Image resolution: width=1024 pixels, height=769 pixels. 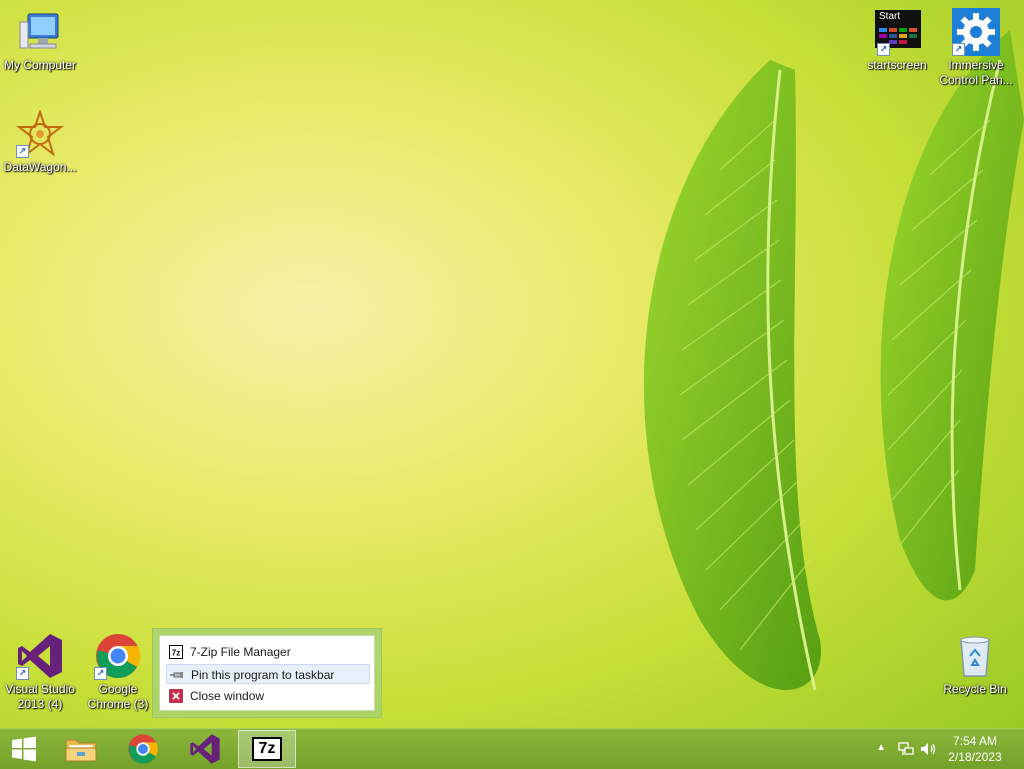 I want to click on desktop-icon-label: Recycle Bin, so click(x=975, y=689).